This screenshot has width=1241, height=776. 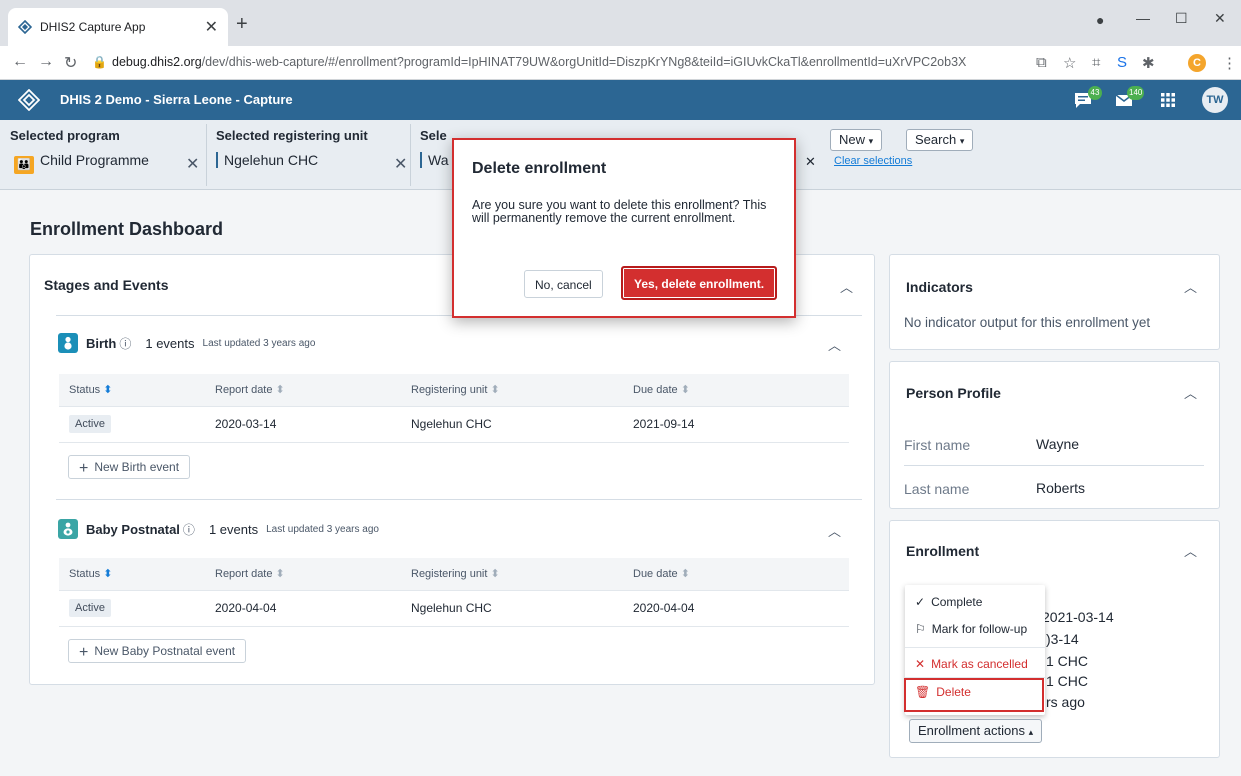 What do you see at coordinates (46, 62) in the screenshot?
I see `forward-icon: →` at bounding box center [46, 62].